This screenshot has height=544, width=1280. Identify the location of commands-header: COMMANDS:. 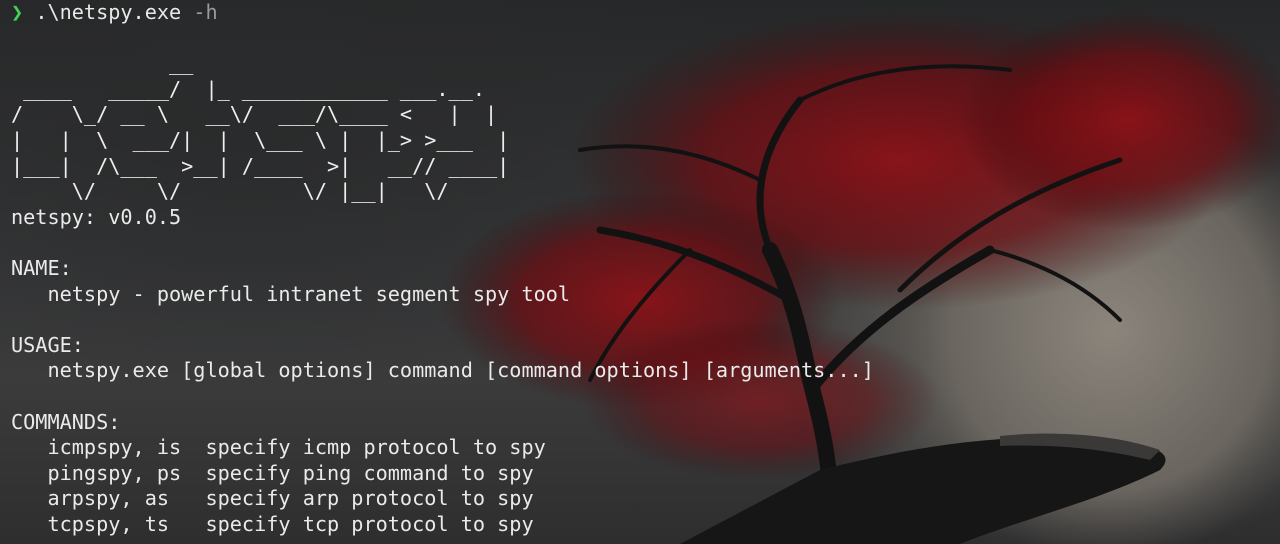
(66, 421).